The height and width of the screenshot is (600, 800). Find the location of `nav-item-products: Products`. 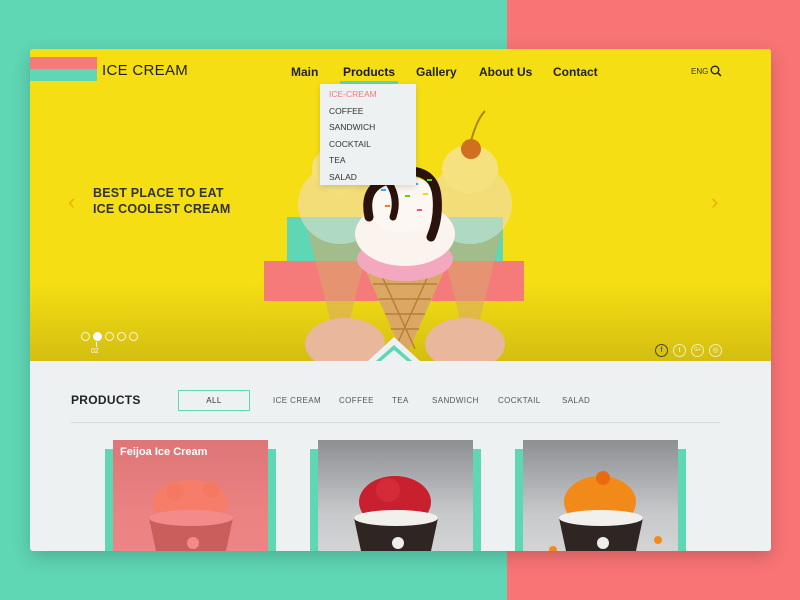

nav-item-products: Products is located at coordinates (369, 72).